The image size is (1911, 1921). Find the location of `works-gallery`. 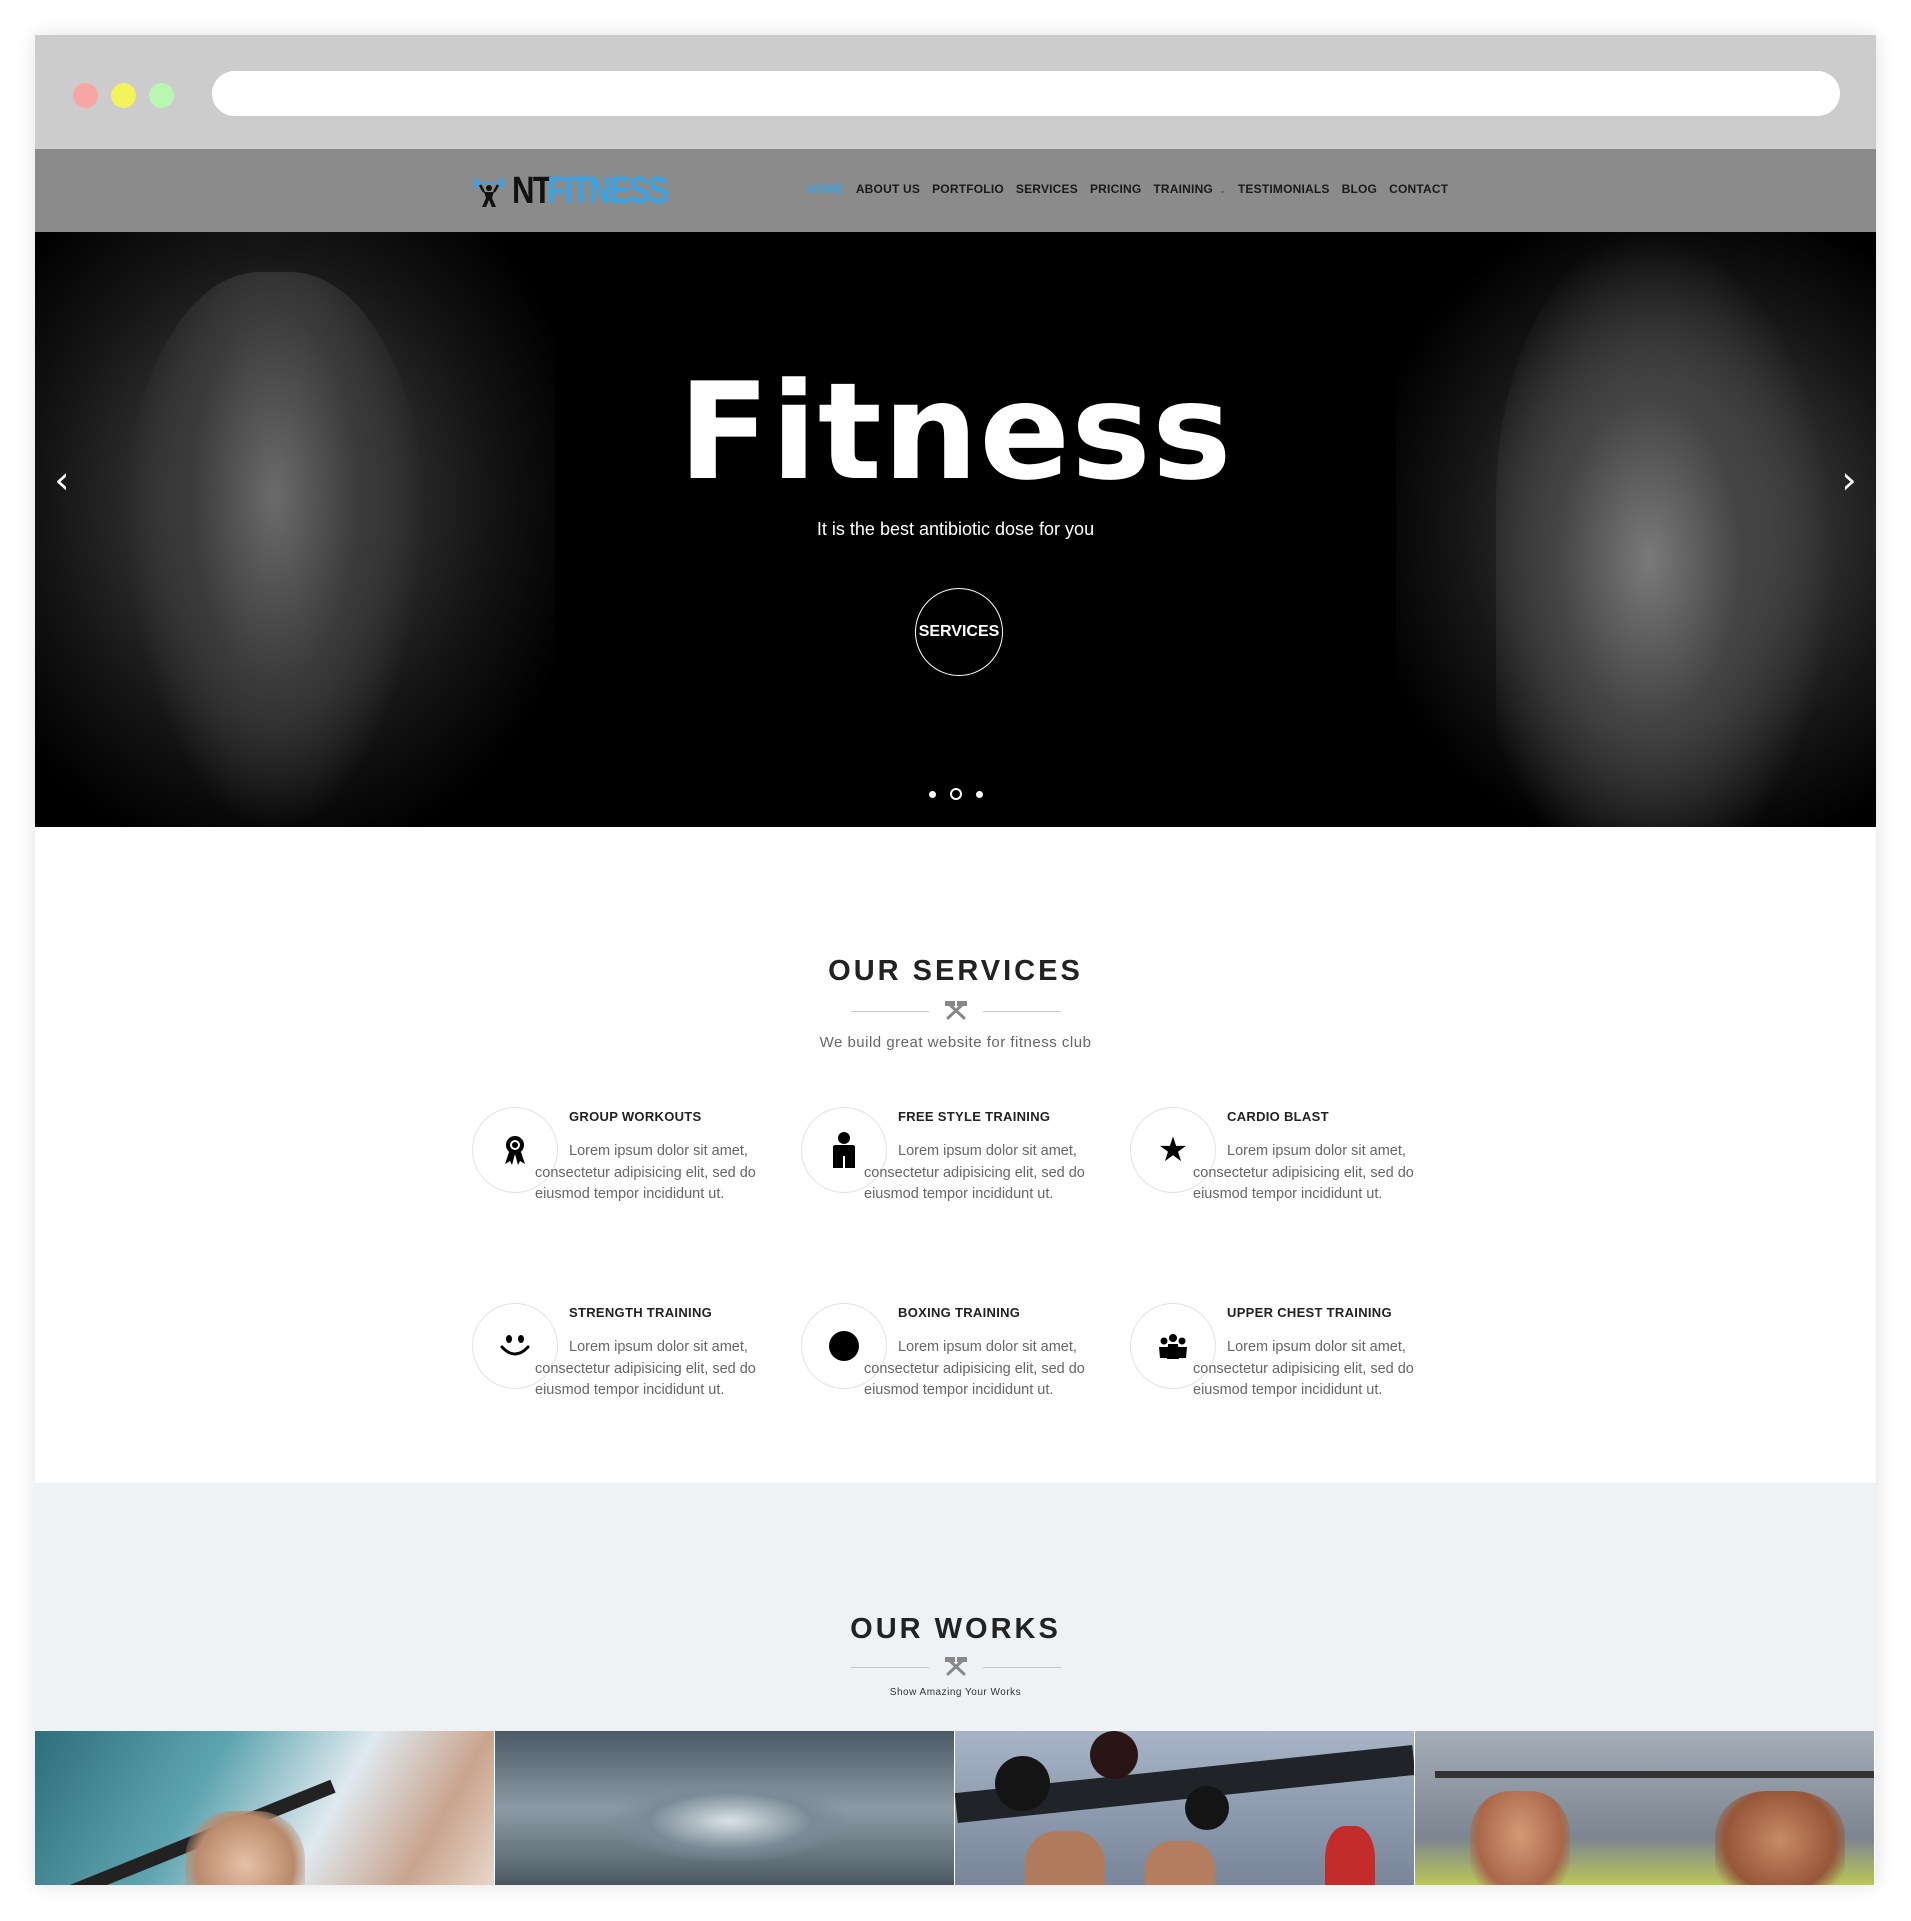

works-gallery is located at coordinates (955, 1808).